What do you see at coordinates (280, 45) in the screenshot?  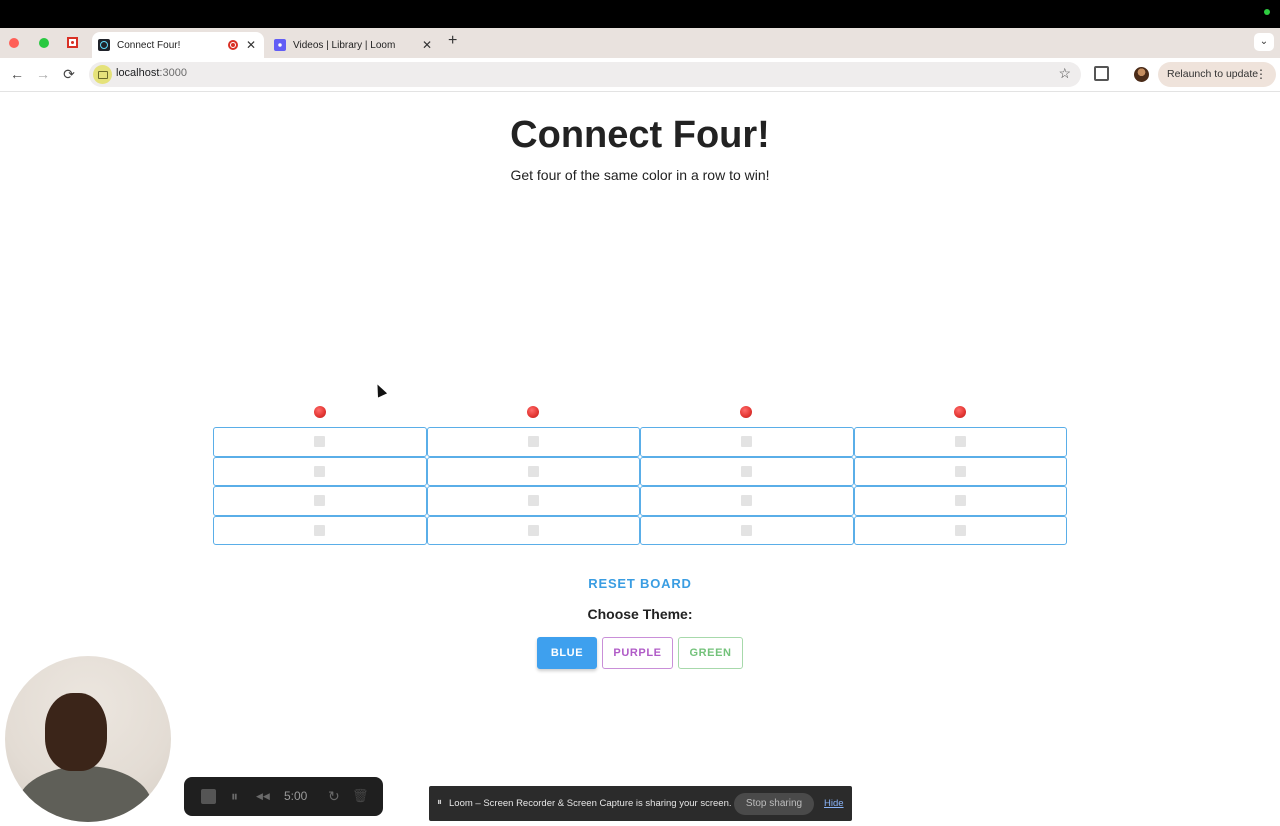 I see `loom-favicon-icon` at bounding box center [280, 45].